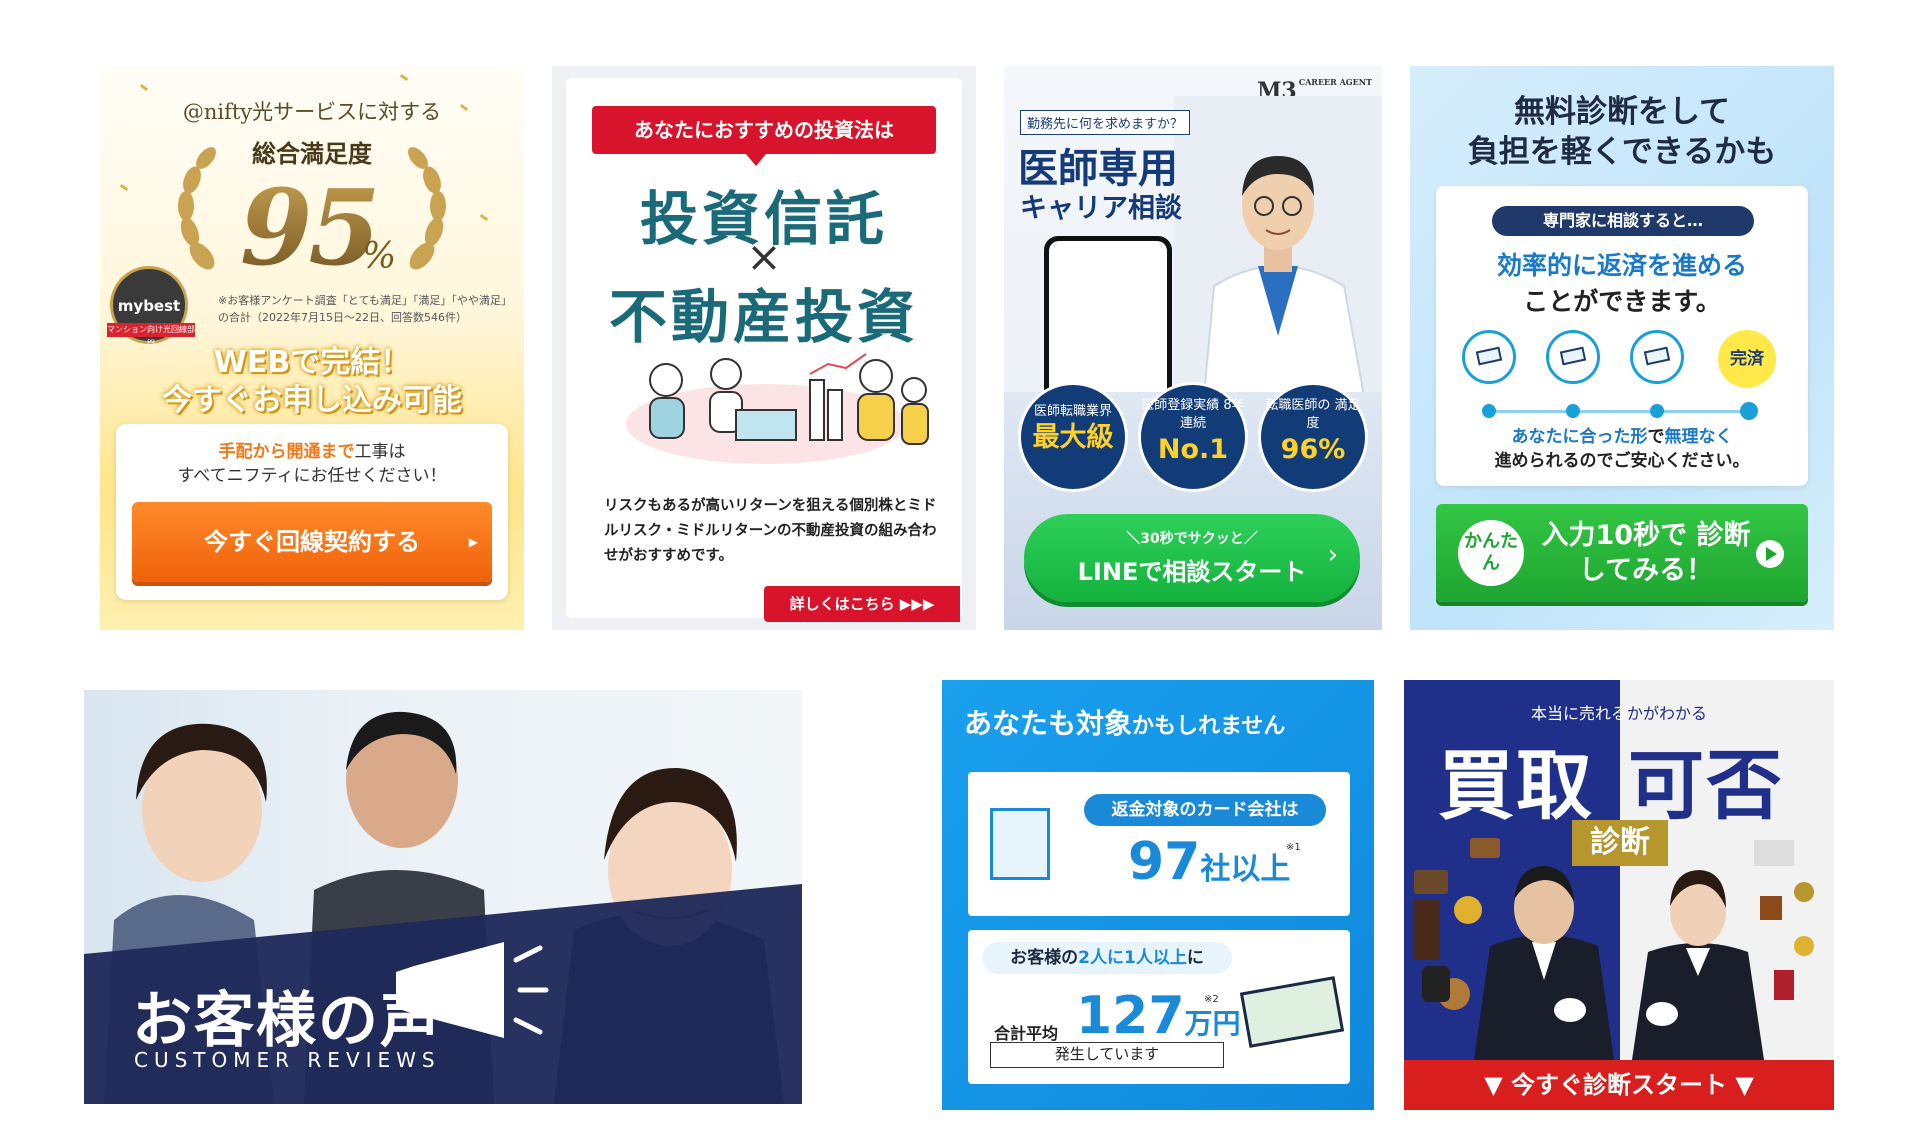 The width and height of the screenshot is (1920, 1140). What do you see at coordinates (1072, 411) in the screenshot?
I see `stat-label: 医師転職業界` at bounding box center [1072, 411].